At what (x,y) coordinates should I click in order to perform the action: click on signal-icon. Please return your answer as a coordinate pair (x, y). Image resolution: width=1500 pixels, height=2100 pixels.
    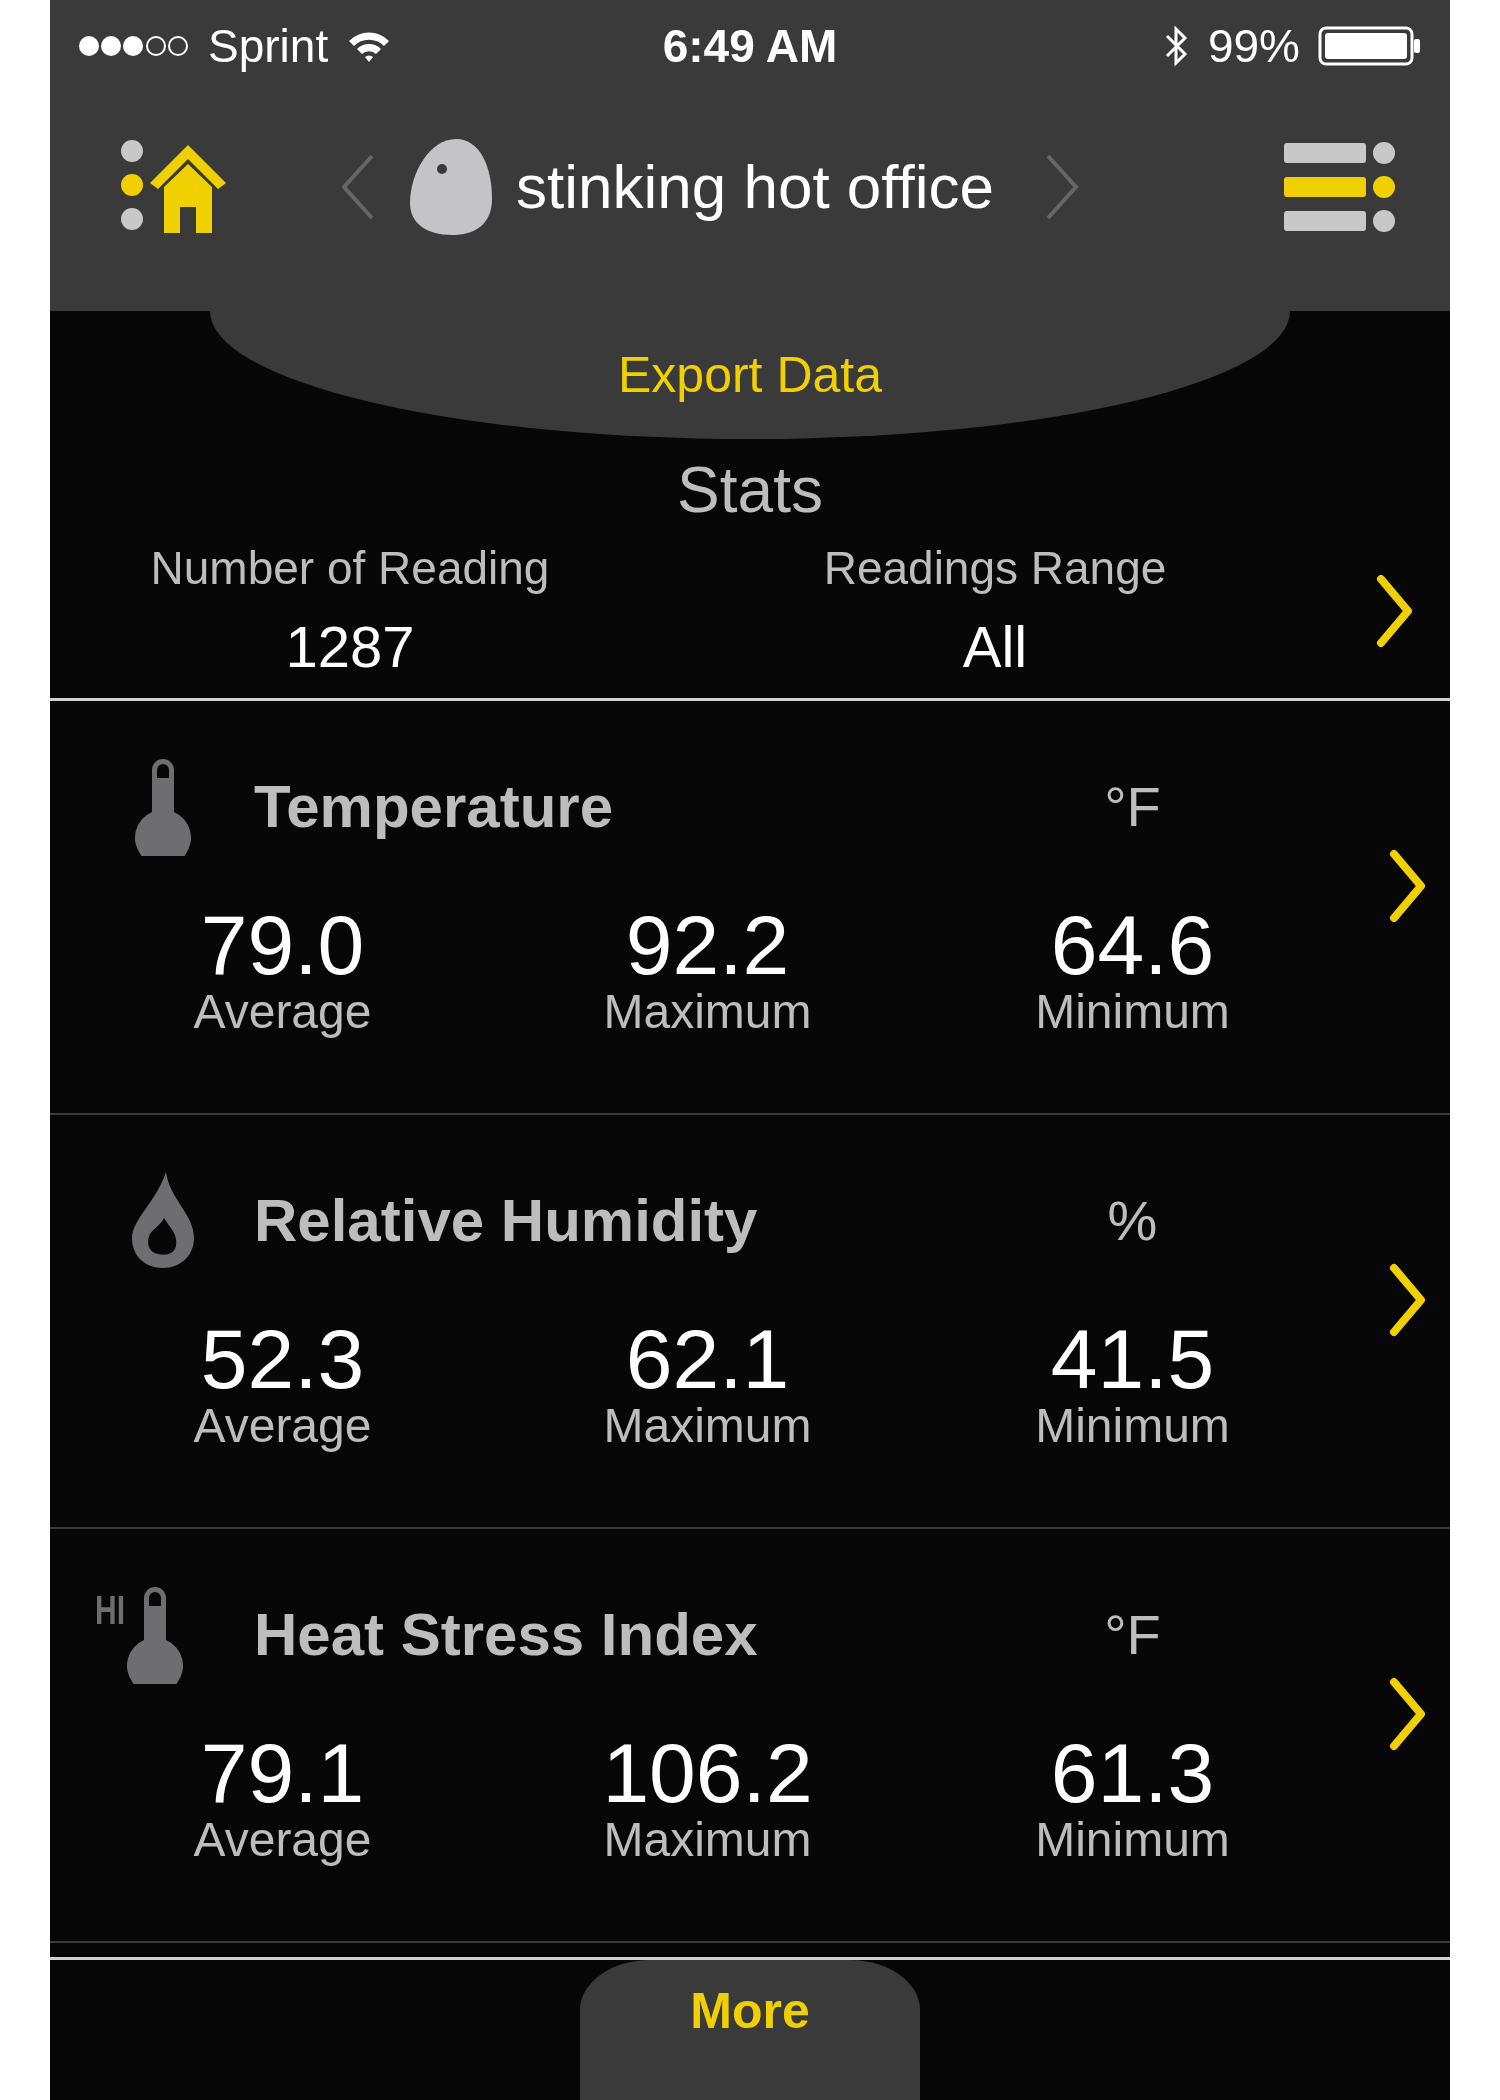
    Looking at the image, I should click on (134, 46).